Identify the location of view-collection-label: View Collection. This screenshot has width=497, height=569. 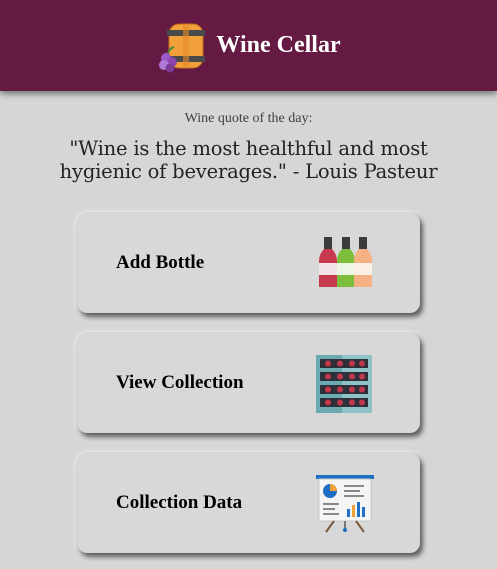
(180, 382).